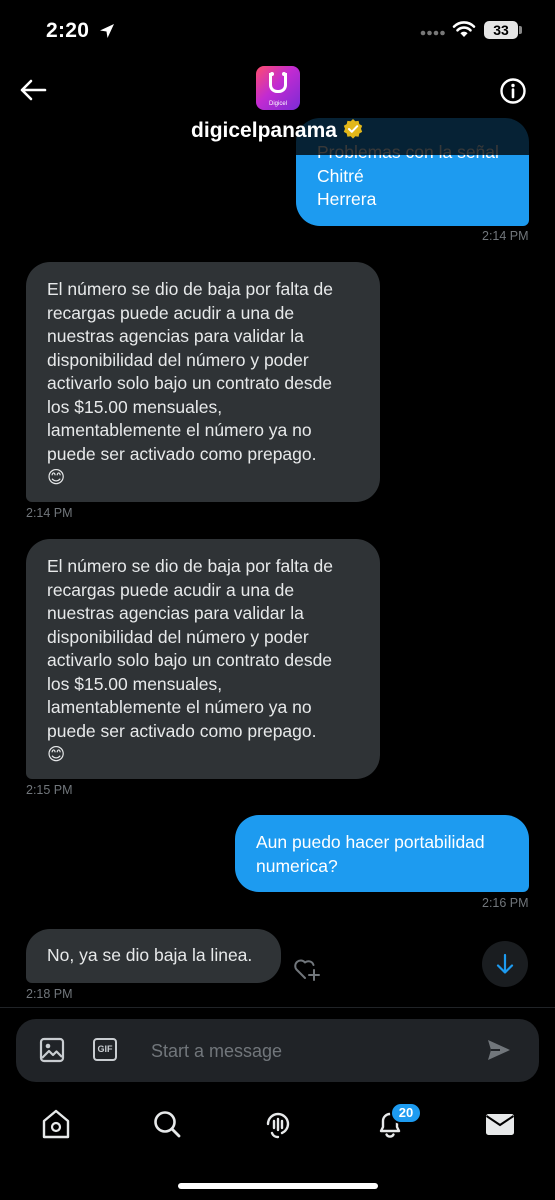  I want to click on info-icon, so click(513, 91).